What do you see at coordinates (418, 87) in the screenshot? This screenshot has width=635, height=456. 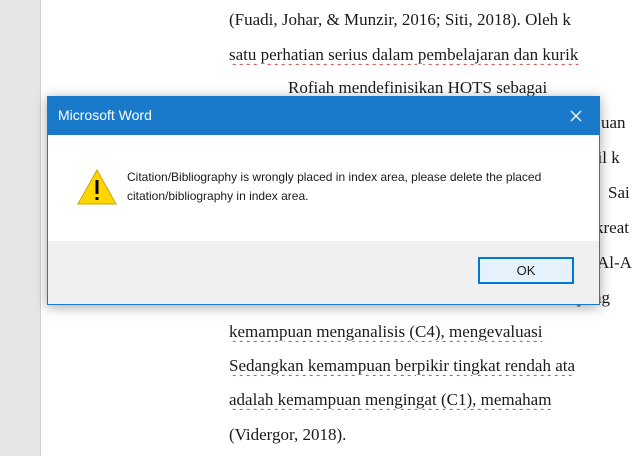 I see `doc-line: Rofiah mendefinisikan HOTS sebagai` at bounding box center [418, 87].